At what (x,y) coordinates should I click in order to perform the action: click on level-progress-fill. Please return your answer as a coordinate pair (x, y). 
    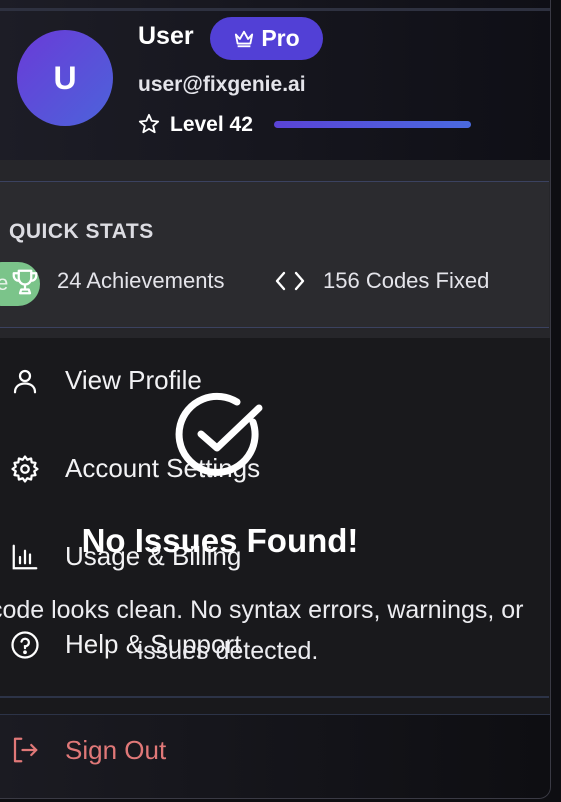
    Looking at the image, I should click on (372, 124).